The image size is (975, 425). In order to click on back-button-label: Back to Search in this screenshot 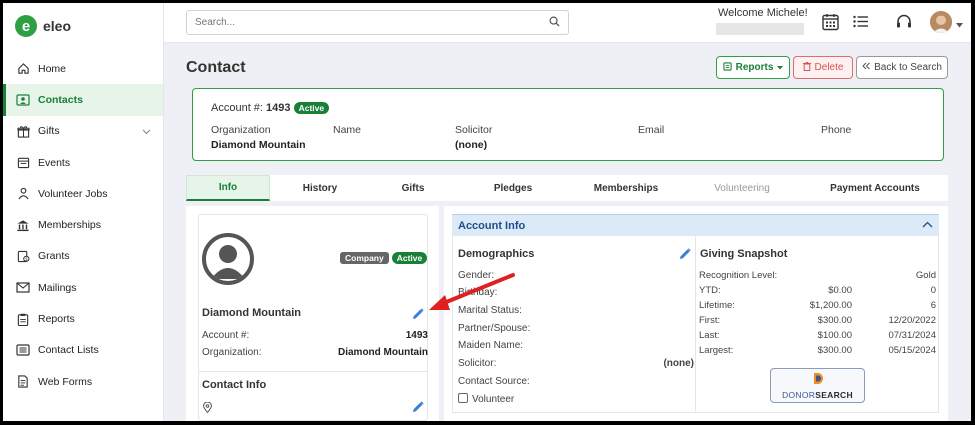, I will do `click(908, 67)`.